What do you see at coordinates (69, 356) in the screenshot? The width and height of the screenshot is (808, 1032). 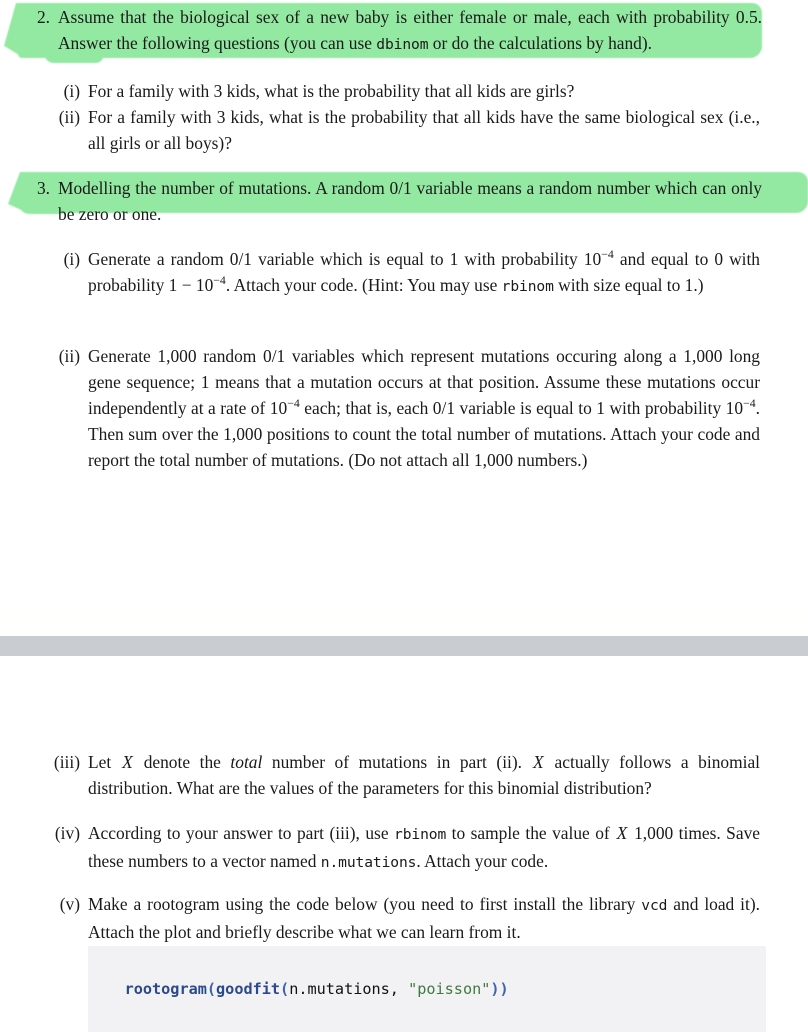 I see `question-3-sub-ii-marker: (ii)` at bounding box center [69, 356].